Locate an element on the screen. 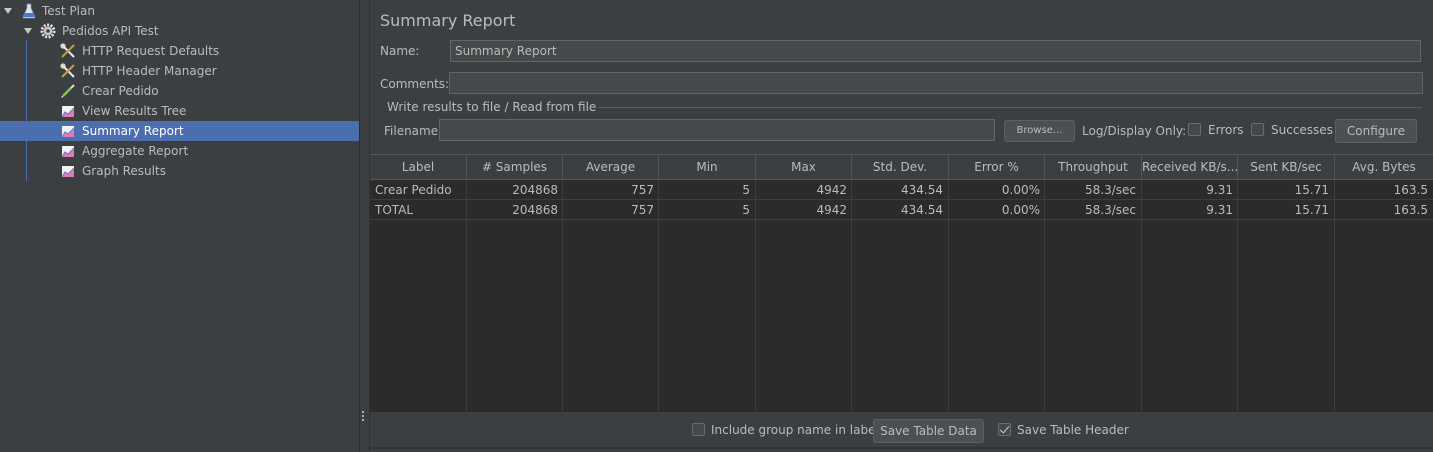 The width and height of the screenshot is (1433, 452). comments-field is located at coordinates (936, 83).